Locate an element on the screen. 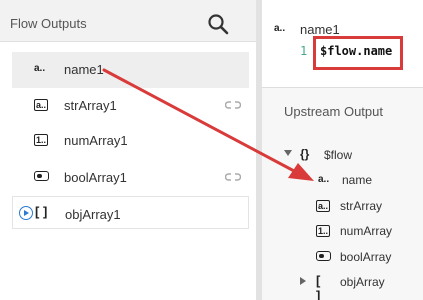  line-number: 1 is located at coordinates (304, 51).